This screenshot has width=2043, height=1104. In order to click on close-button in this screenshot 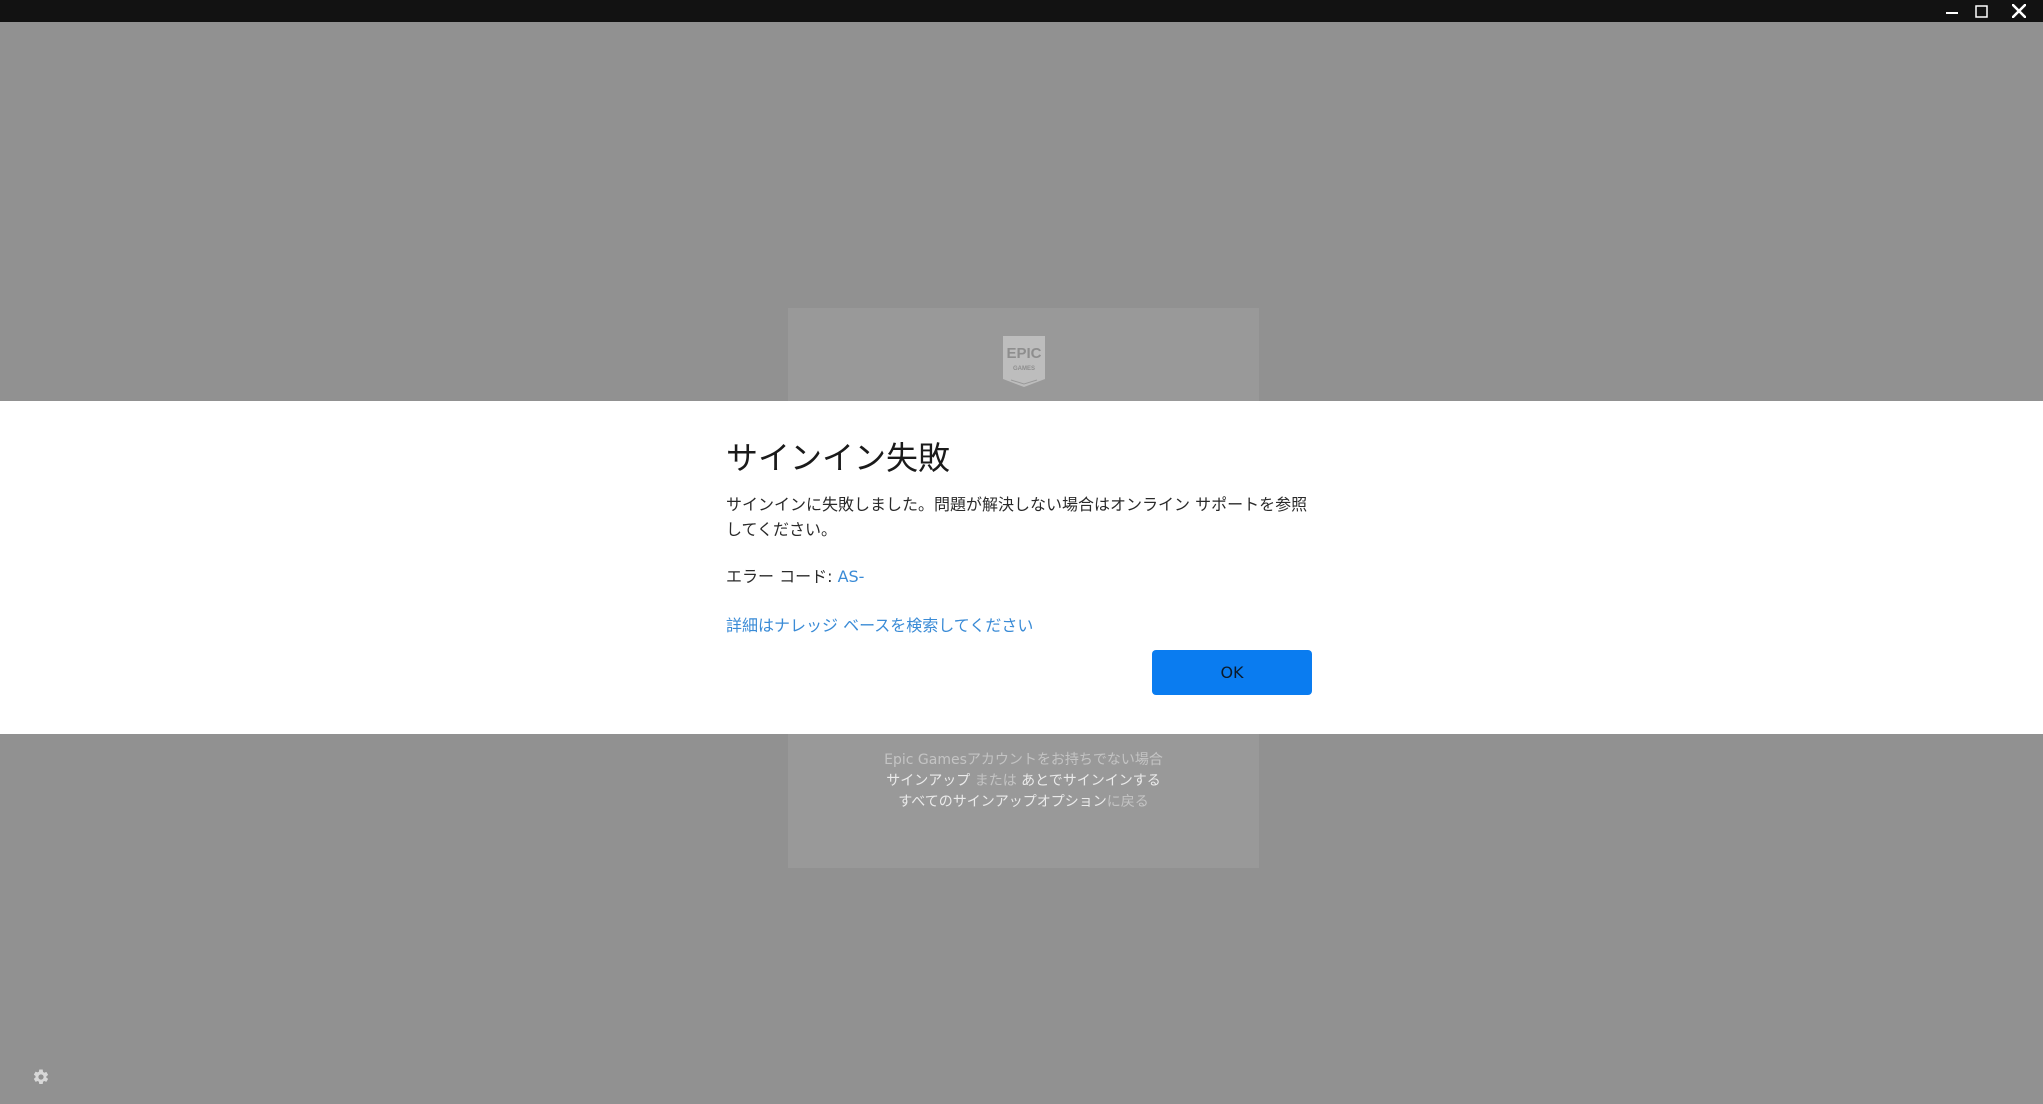, I will do `click(2019, 11)`.